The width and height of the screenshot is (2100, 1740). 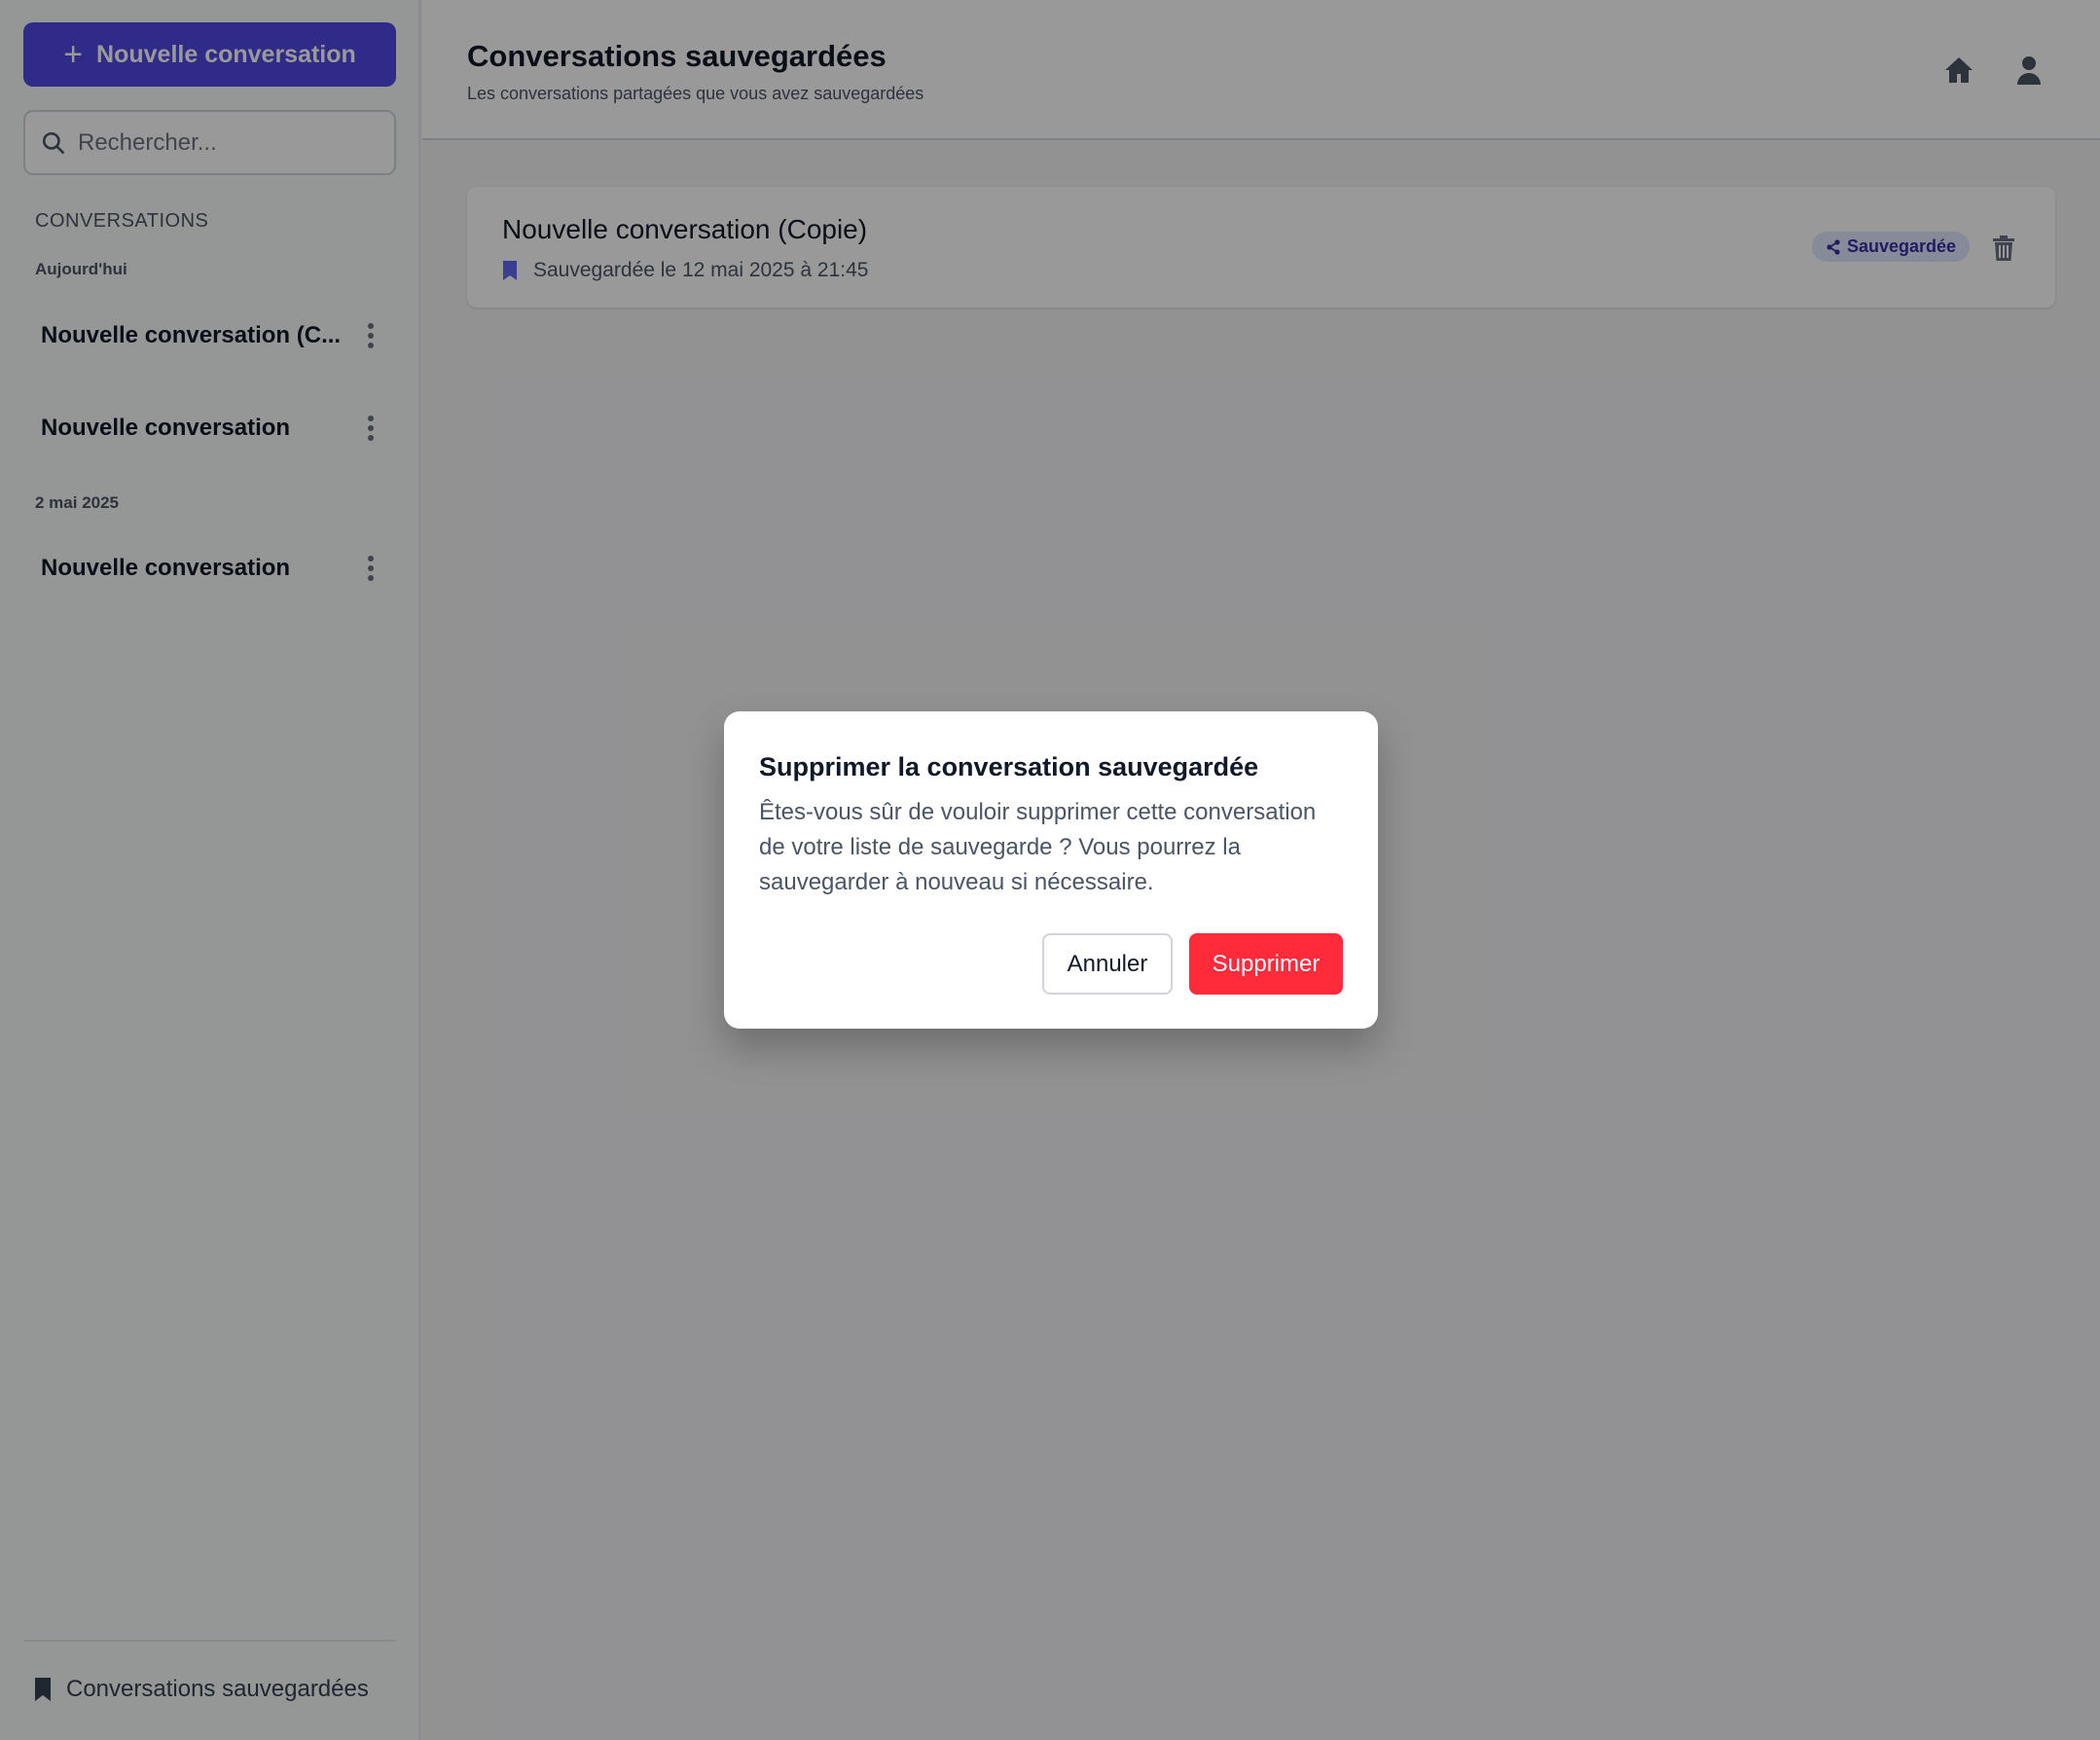 What do you see at coordinates (1107, 964) in the screenshot?
I see `cancel-button: Annuler` at bounding box center [1107, 964].